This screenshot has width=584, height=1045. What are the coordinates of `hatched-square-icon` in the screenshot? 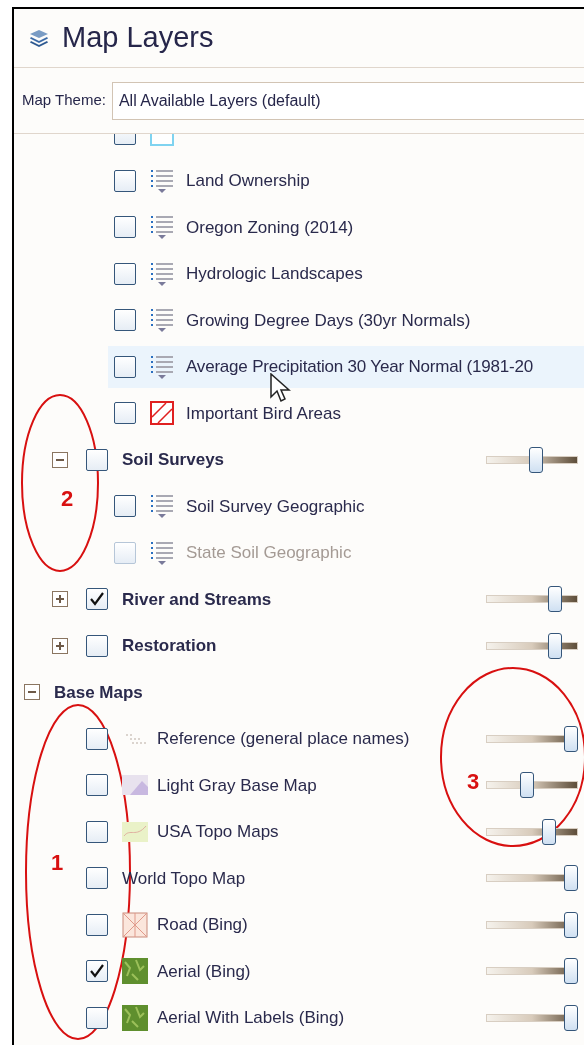 It's located at (162, 413).